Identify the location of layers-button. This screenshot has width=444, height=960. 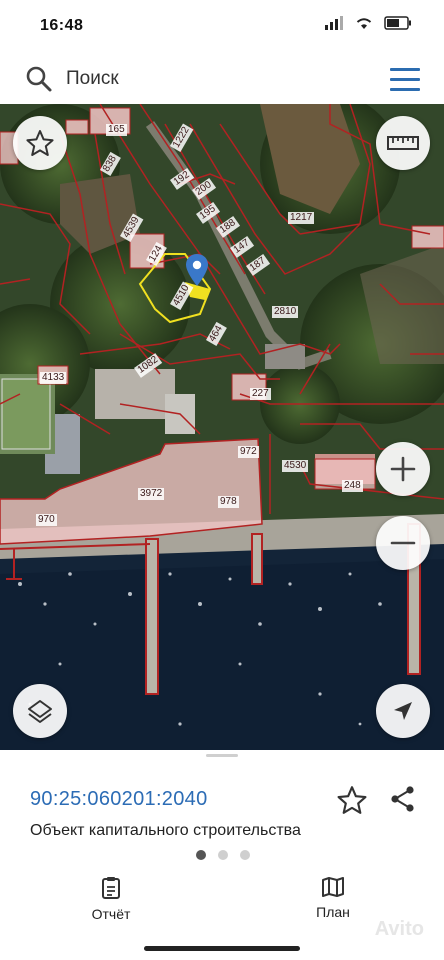
(40, 711).